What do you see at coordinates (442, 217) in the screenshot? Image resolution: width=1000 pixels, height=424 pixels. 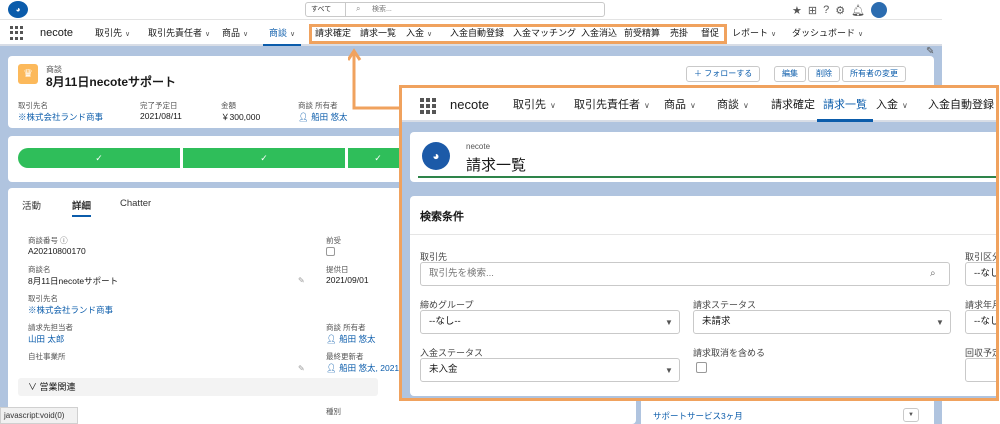 I see `form-title: 検索条件` at bounding box center [442, 217].